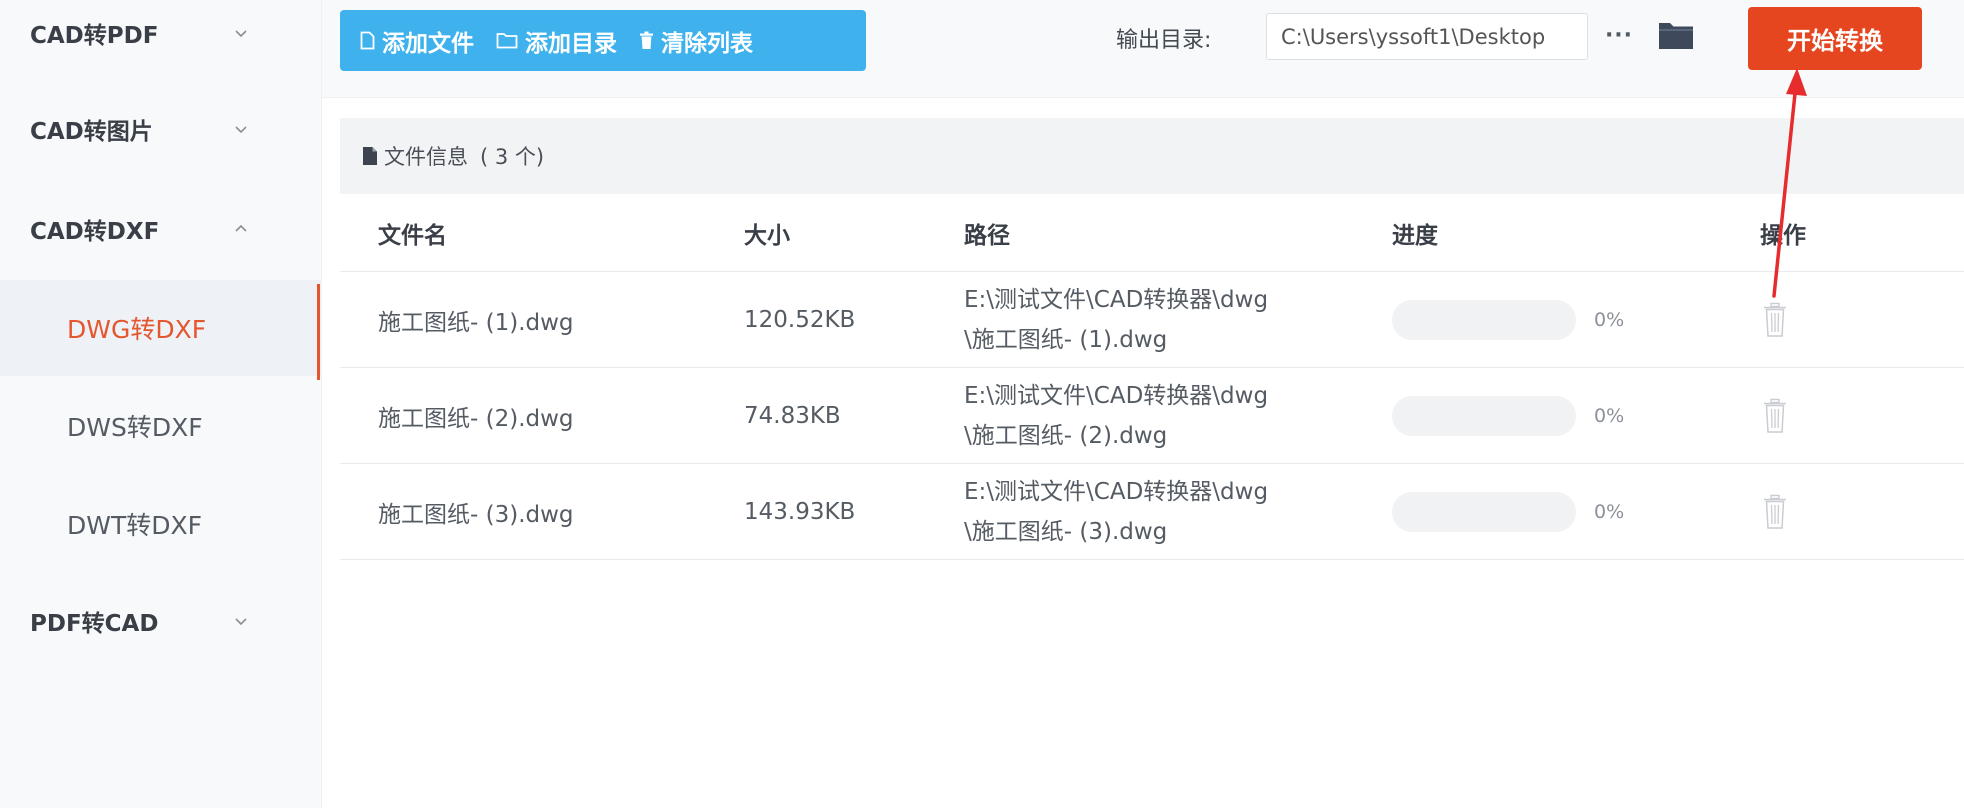  What do you see at coordinates (94, 624) in the screenshot?
I see `sidebar-group-label: PDF转CAD` at bounding box center [94, 624].